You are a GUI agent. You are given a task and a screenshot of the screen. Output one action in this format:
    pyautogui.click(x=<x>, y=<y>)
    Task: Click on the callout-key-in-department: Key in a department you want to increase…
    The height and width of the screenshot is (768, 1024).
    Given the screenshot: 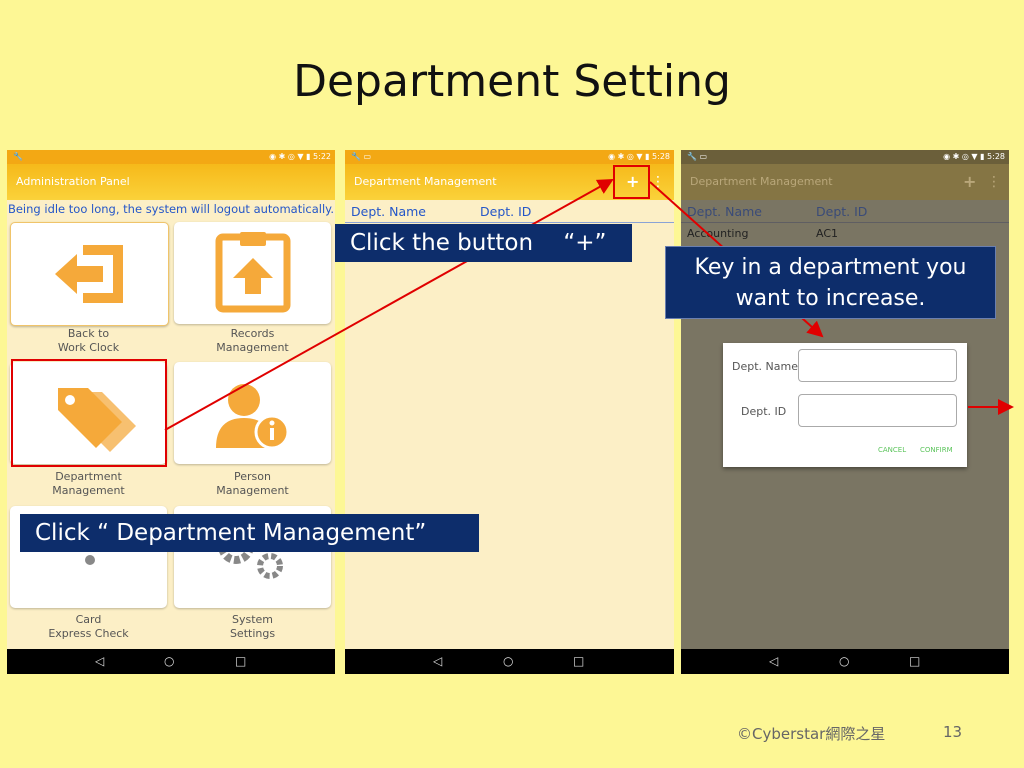 What is the action you would take?
    pyautogui.click(x=830, y=282)
    